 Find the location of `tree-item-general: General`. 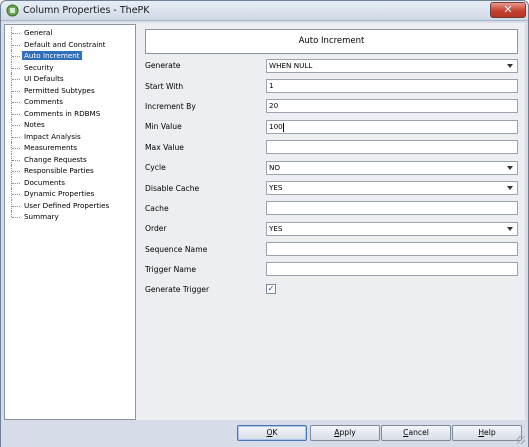

tree-item-general: General is located at coordinates (71, 33).